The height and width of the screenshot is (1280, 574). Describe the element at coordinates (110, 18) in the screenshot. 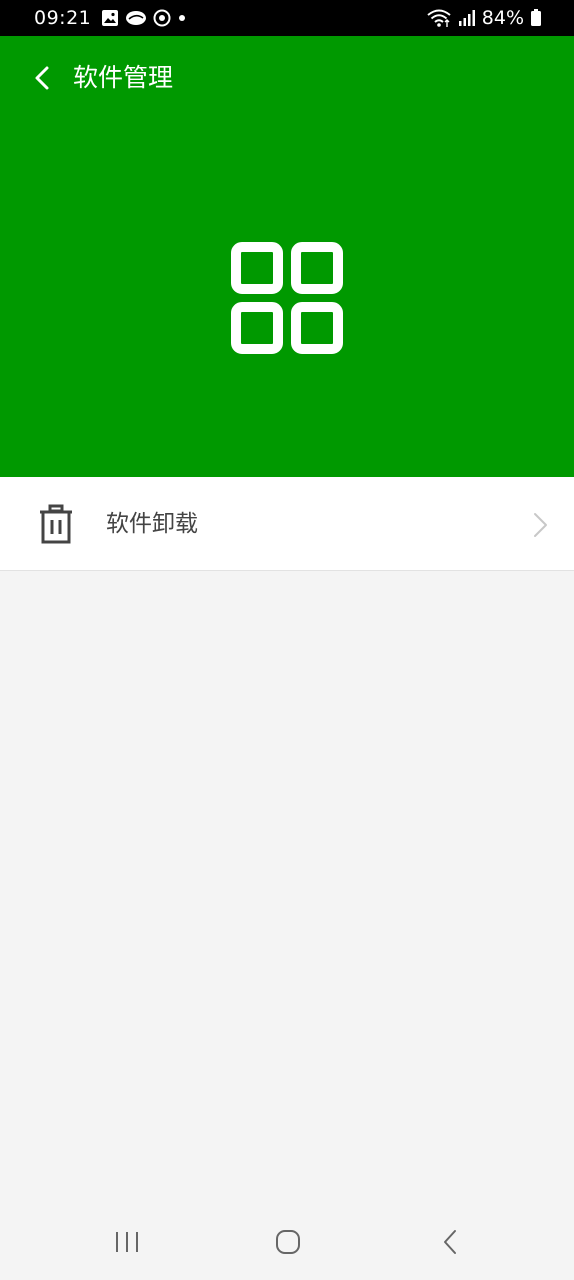

I see `gallery-icon` at that location.